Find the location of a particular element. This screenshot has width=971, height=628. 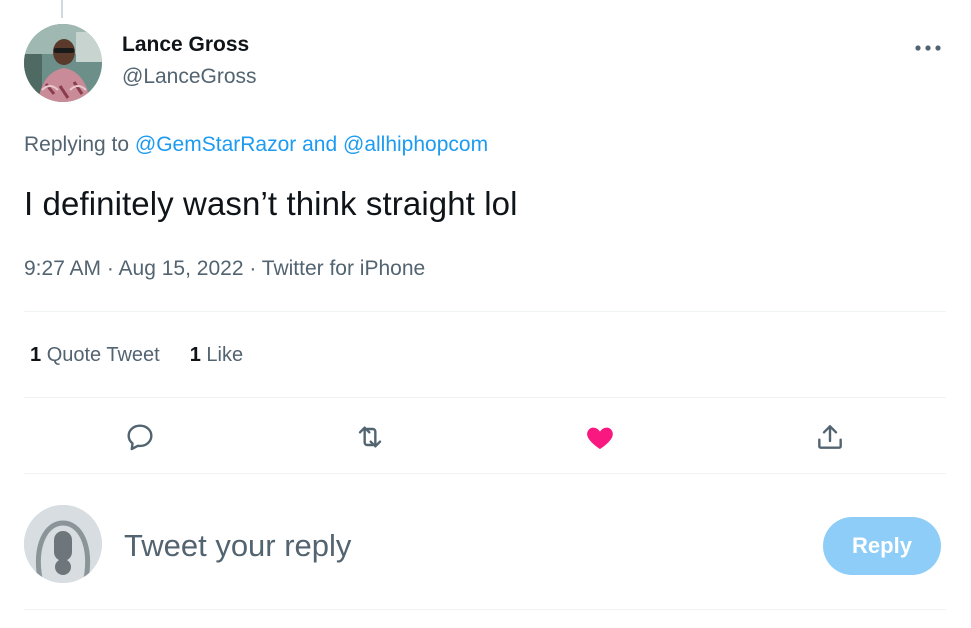

like-count: 1 is located at coordinates (195, 355).